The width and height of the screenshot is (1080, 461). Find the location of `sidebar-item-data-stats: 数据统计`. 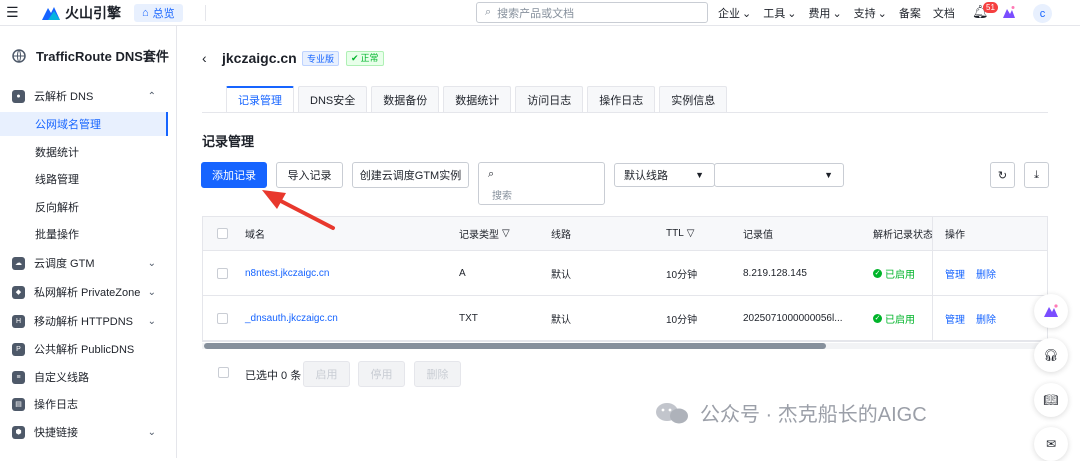

sidebar-item-data-stats: 数据统计 is located at coordinates (84, 152).